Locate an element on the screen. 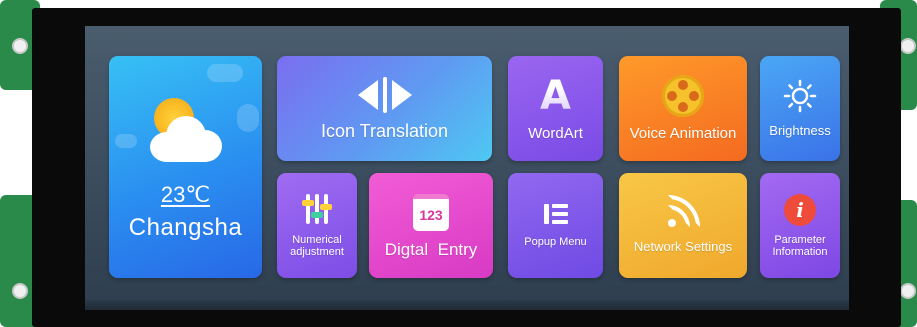 The height and width of the screenshot is (327, 917). tile-label-line1: Parameter is located at coordinates (800, 239).